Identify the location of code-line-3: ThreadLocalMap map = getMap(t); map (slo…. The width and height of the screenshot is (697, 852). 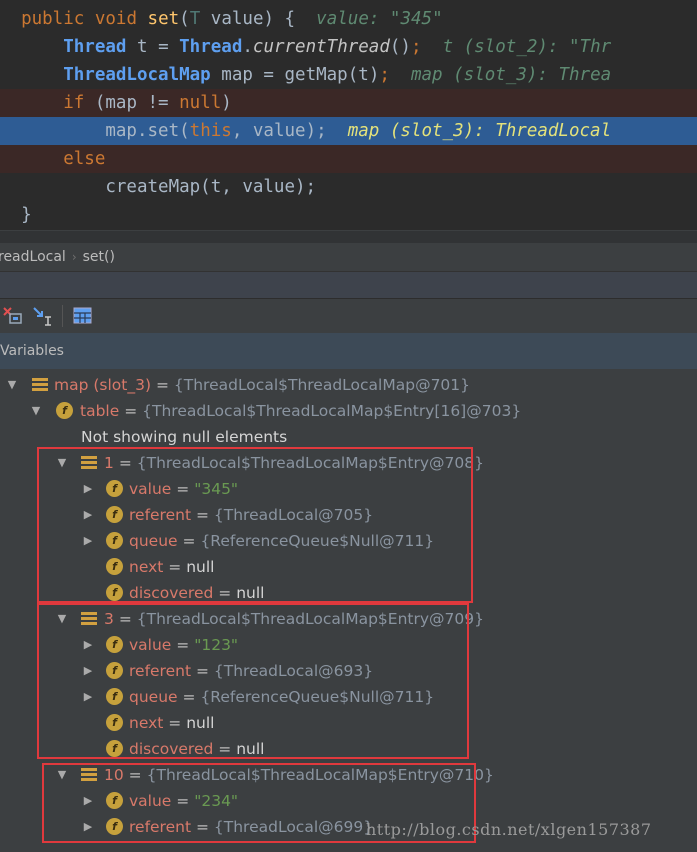
(348, 75).